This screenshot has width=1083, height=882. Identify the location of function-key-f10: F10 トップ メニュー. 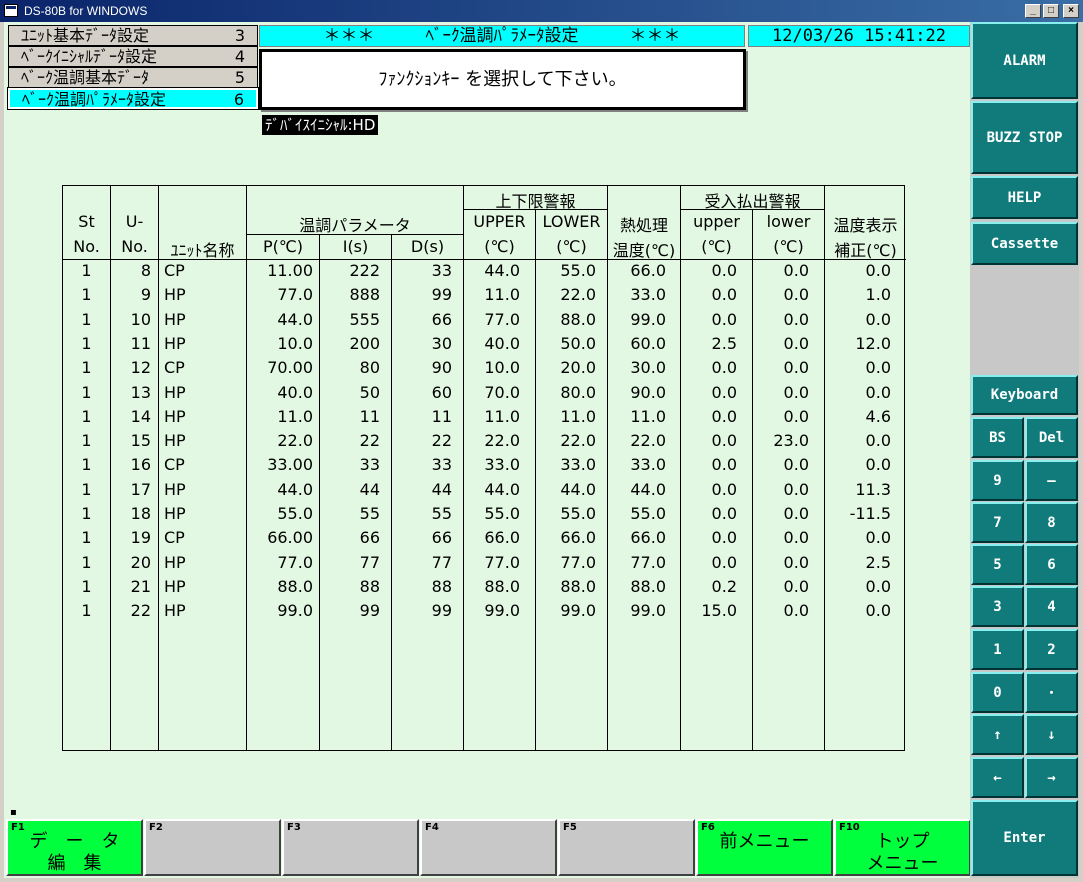
(902, 847).